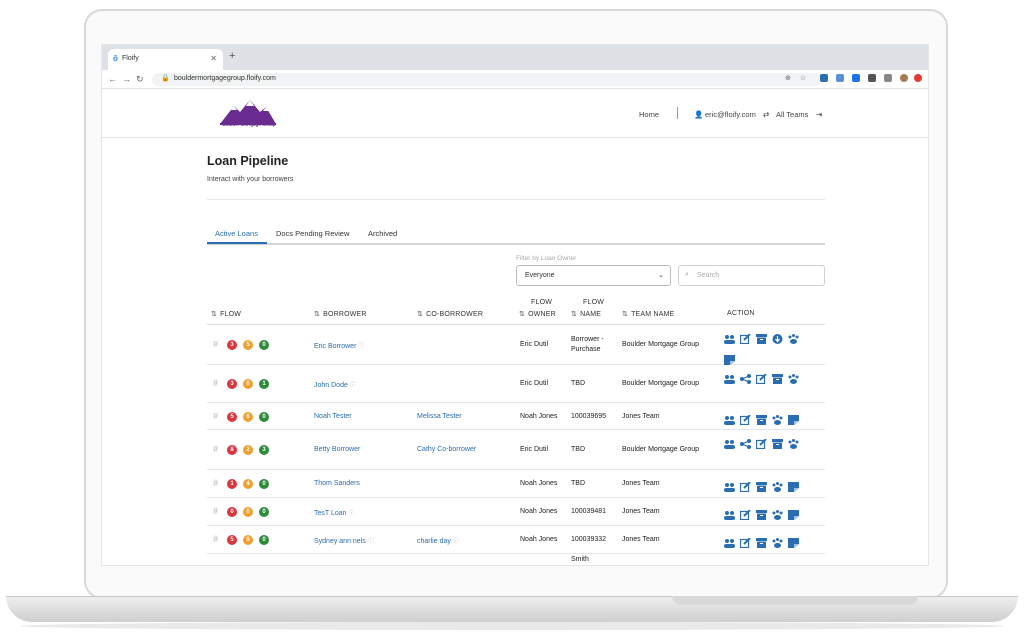 Image resolution: width=1024 pixels, height=637 pixels. I want to click on zoom-icon: ⊕, so click(788, 78).